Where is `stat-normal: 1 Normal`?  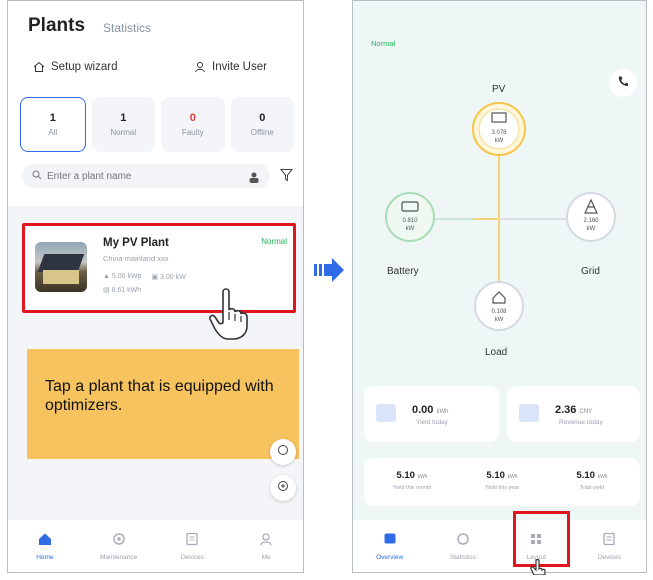 stat-normal: 1 Normal is located at coordinates (123, 124).